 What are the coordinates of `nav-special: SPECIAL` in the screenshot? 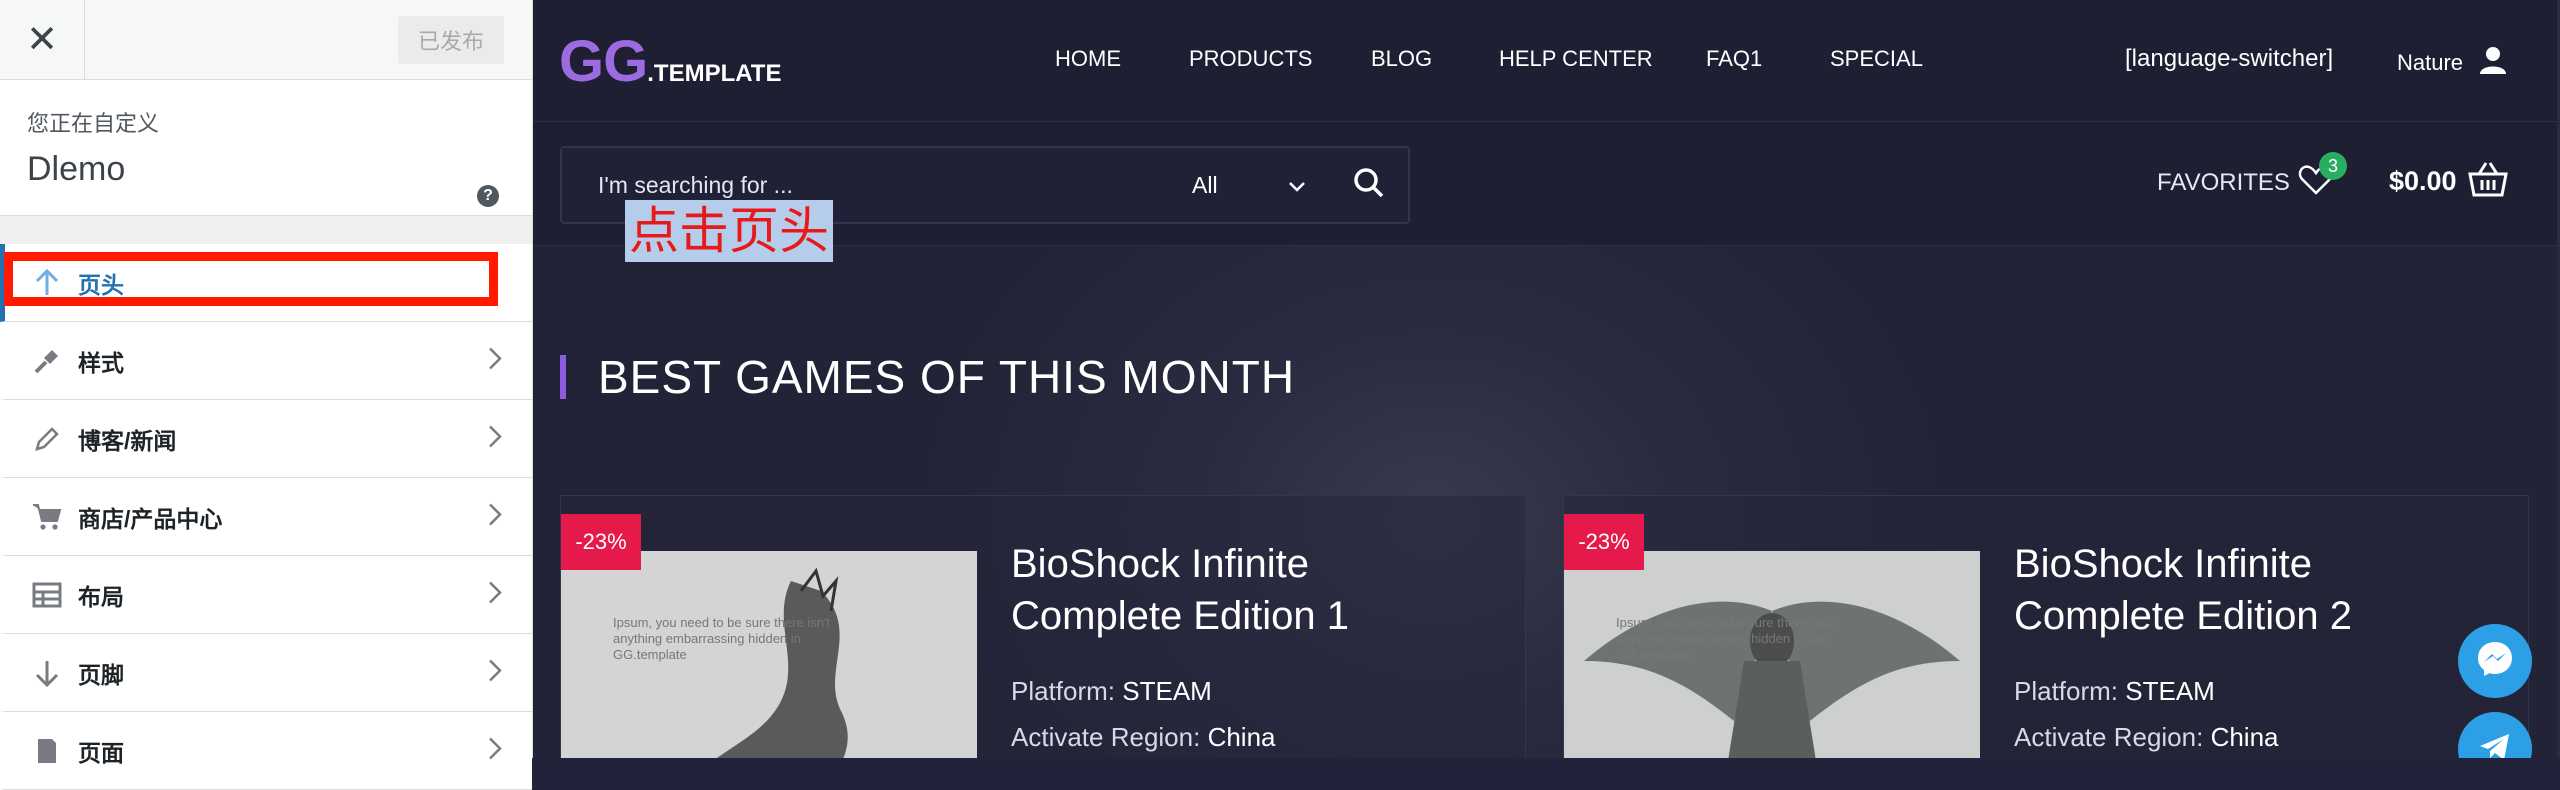 It's located at (1876, 59).